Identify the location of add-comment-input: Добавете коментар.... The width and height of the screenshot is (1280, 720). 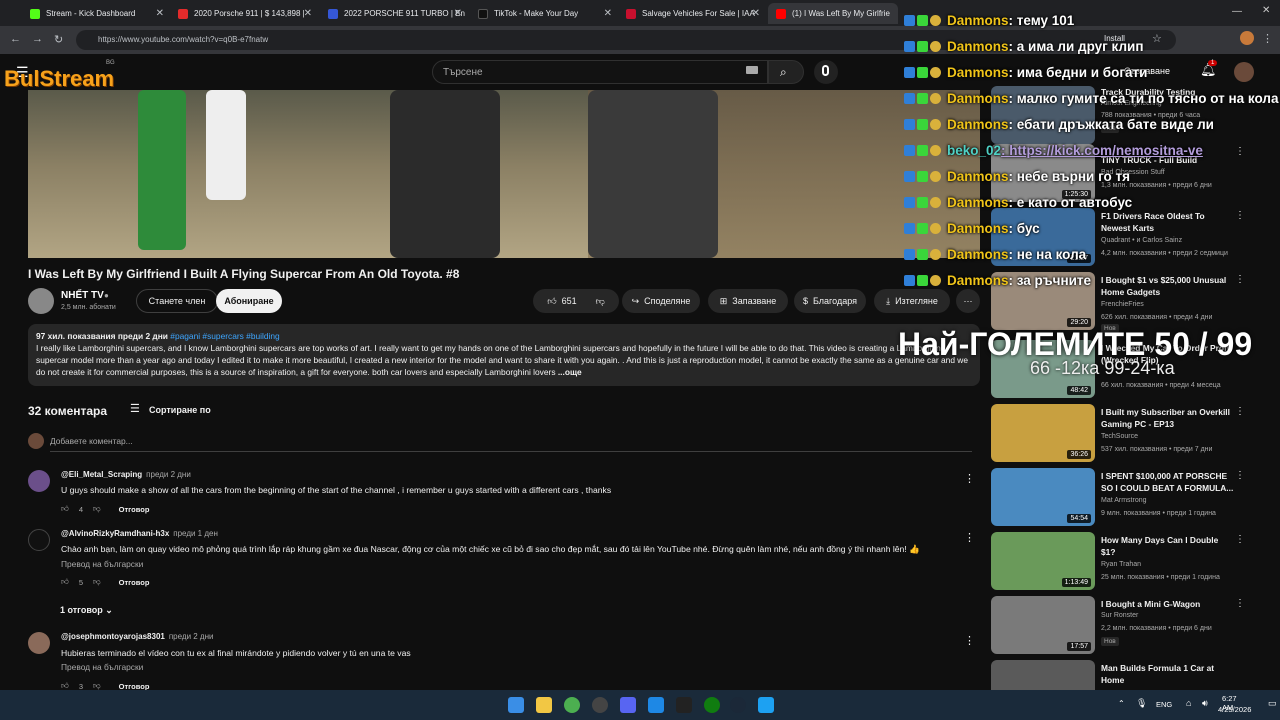
(511, 444).